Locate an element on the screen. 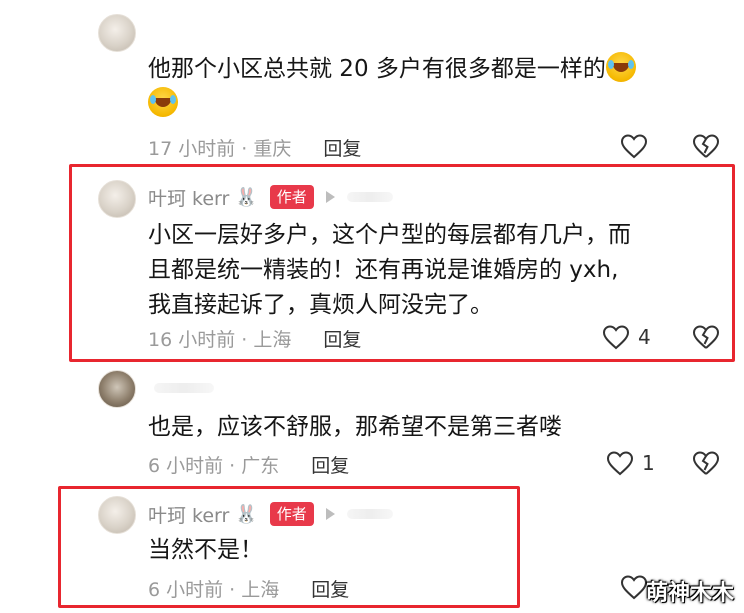  comment-meta: 6 小时前 · 上海 回复 is located at coordinates (248, 588).